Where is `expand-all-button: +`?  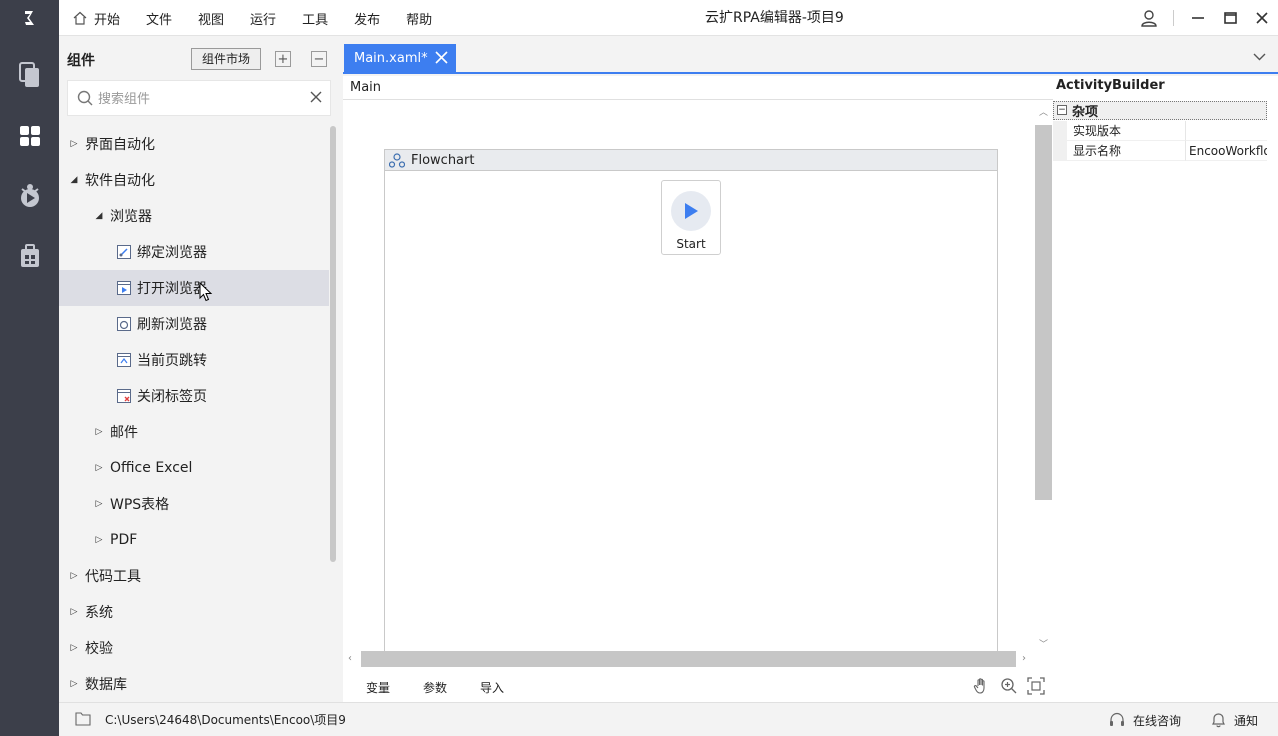 expand-all-button: + is located at coordinates (283, 59).